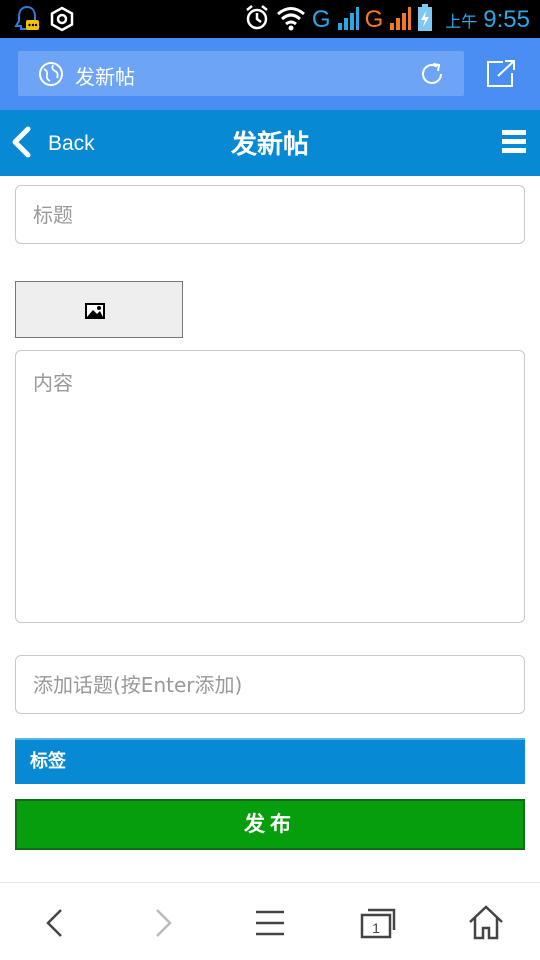  Describe the element at coordinates (514, 143) in the screenshot. I see `hamburger-menu-icon` at that location.